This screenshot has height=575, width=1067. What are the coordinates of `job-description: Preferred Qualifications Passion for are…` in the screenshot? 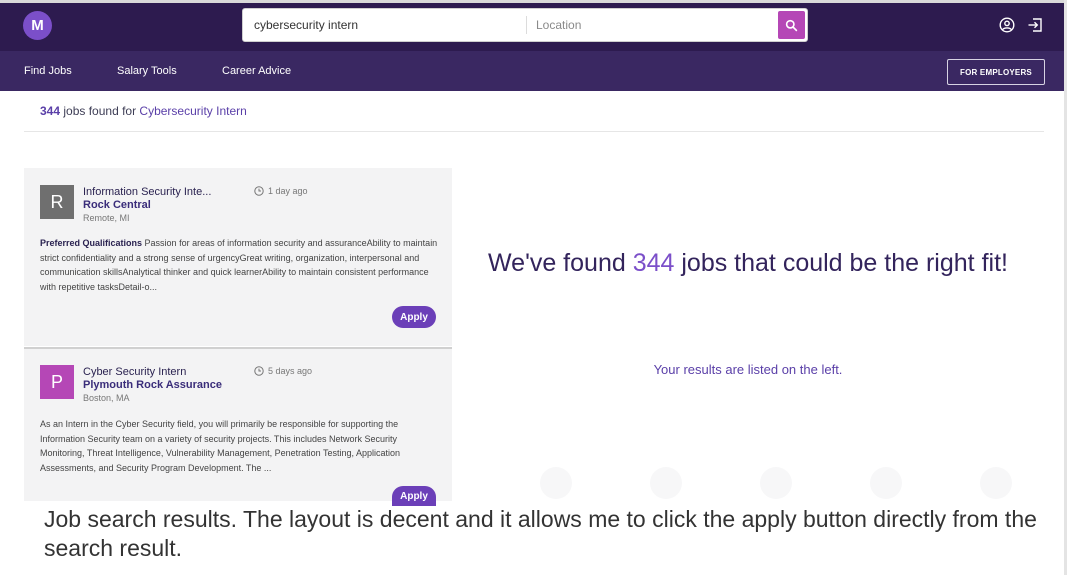 It's located at (240, 265).